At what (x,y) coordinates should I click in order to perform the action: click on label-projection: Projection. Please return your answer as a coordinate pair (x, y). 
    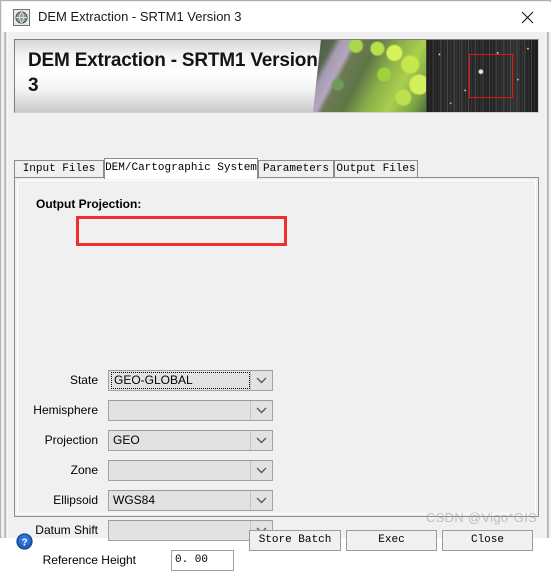
    Looking at the image, I should click on (71, 440).